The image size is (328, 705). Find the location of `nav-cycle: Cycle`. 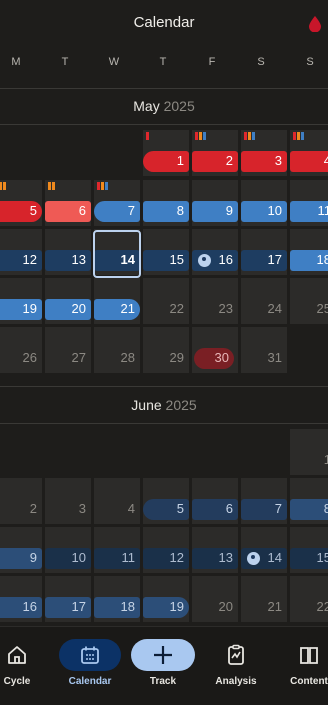

nav-cycle: Cycle is located at coordinates (25, 666).